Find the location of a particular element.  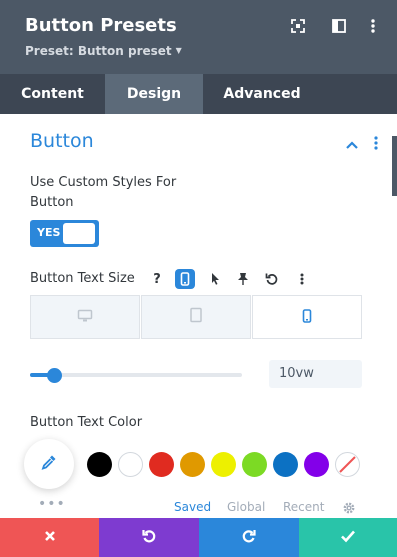

device-tab-tablet is located at coordinates (196, 317).